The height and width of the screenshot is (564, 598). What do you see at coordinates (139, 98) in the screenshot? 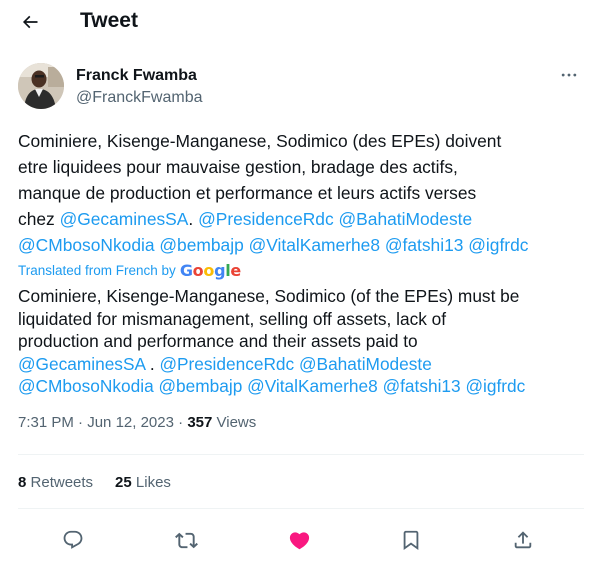
I see `author-handle: @FranckFwamba` at bounding box center [139, 98].